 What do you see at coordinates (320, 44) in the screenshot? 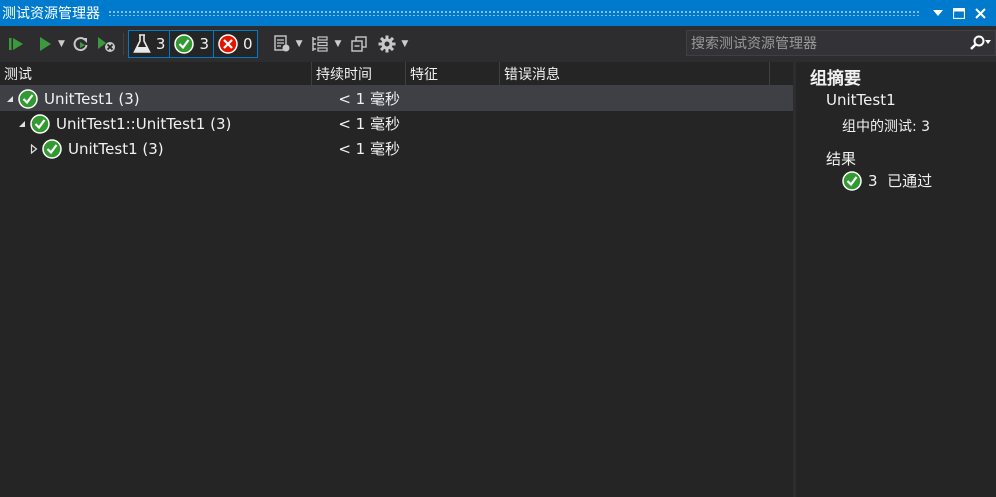
I see `group-by-icon` at bounding box center [320, 44].